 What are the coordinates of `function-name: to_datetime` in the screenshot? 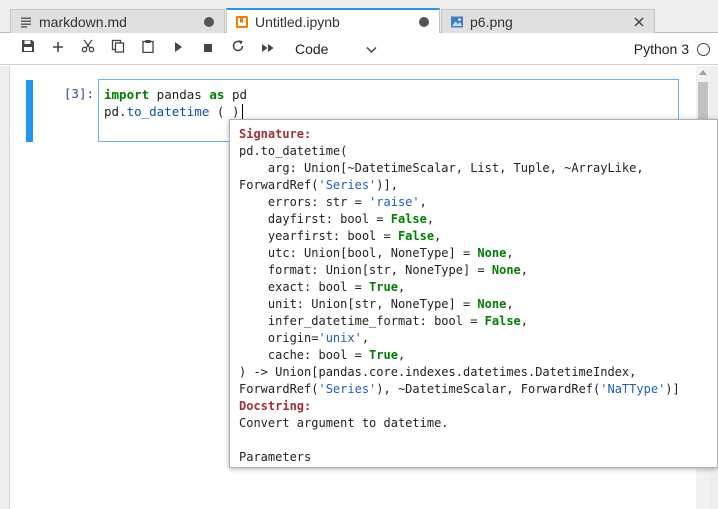 It's located at (168, 111).